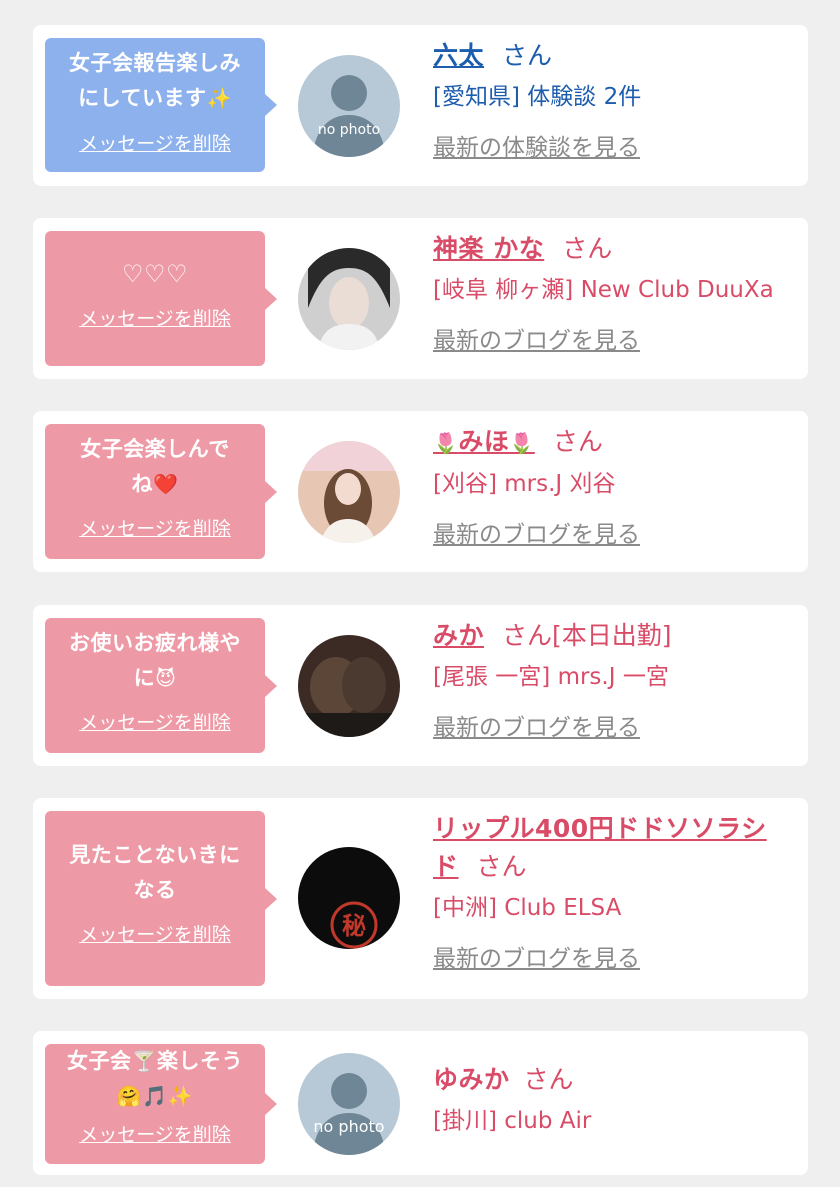  I want to click on message-line: ね, so click(142, 484).